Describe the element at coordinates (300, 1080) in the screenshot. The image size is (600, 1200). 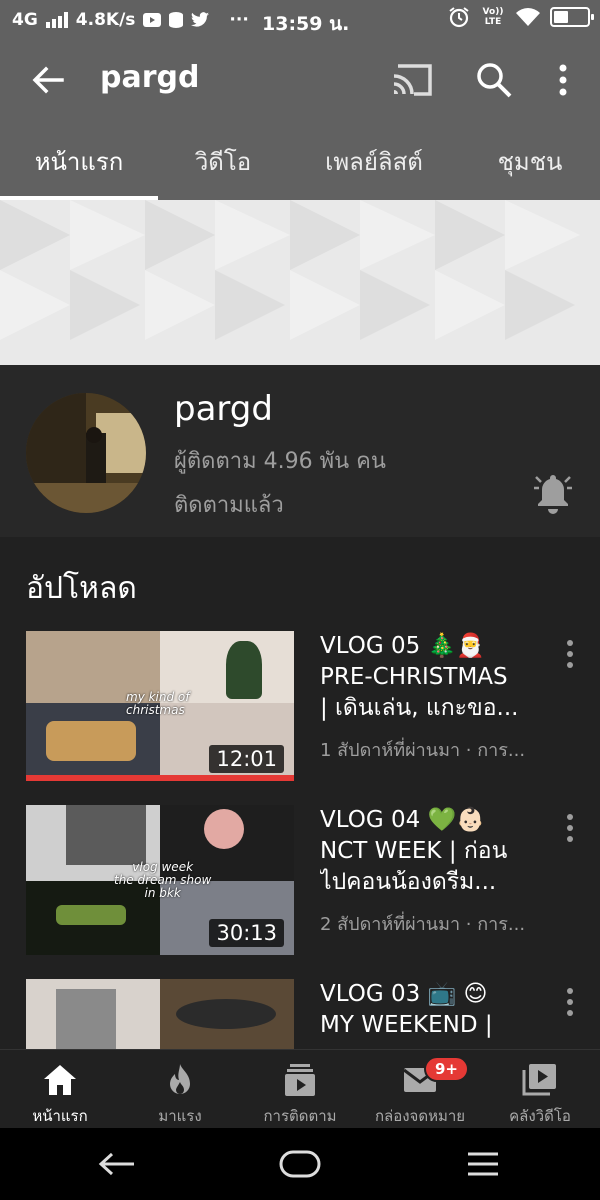
I see `subscriptions-icon` at that location.